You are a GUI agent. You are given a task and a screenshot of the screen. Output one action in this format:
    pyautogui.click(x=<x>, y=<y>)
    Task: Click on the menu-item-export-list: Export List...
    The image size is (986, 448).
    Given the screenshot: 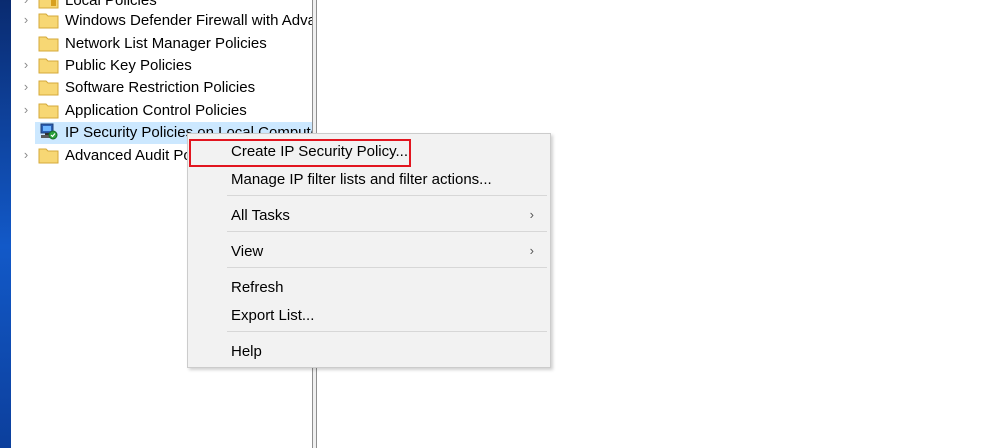 What is the action you would take?
    pyautogui.click(x=369, y=316)
    